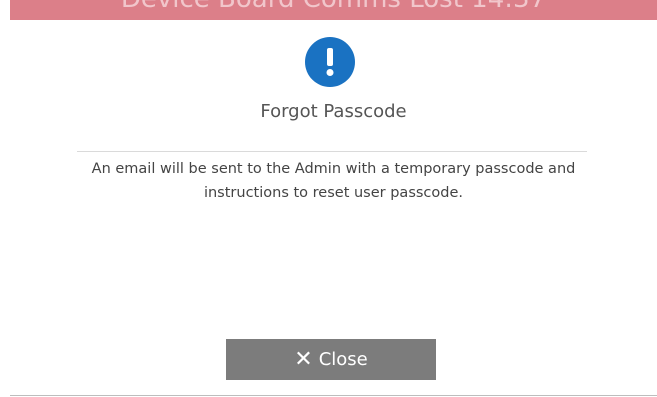 This screenshot has width=657, height=397. I want to click on title-divider, so click(332, 151).